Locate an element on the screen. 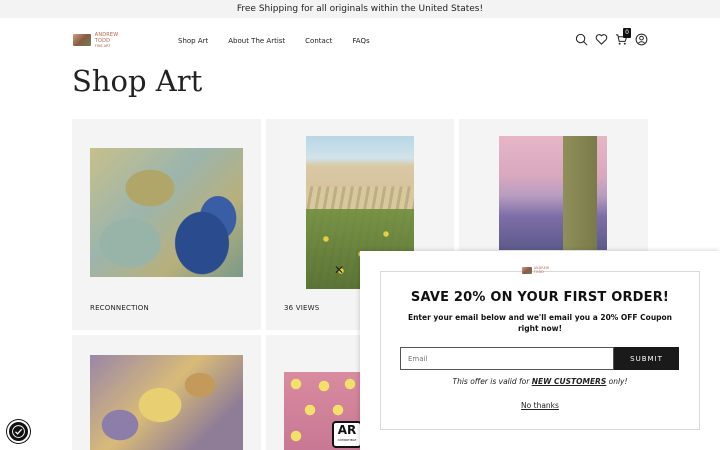 The width and height of the screenshot is (720, 450). nav-contact: Contact is located at coordinates (318, 41).